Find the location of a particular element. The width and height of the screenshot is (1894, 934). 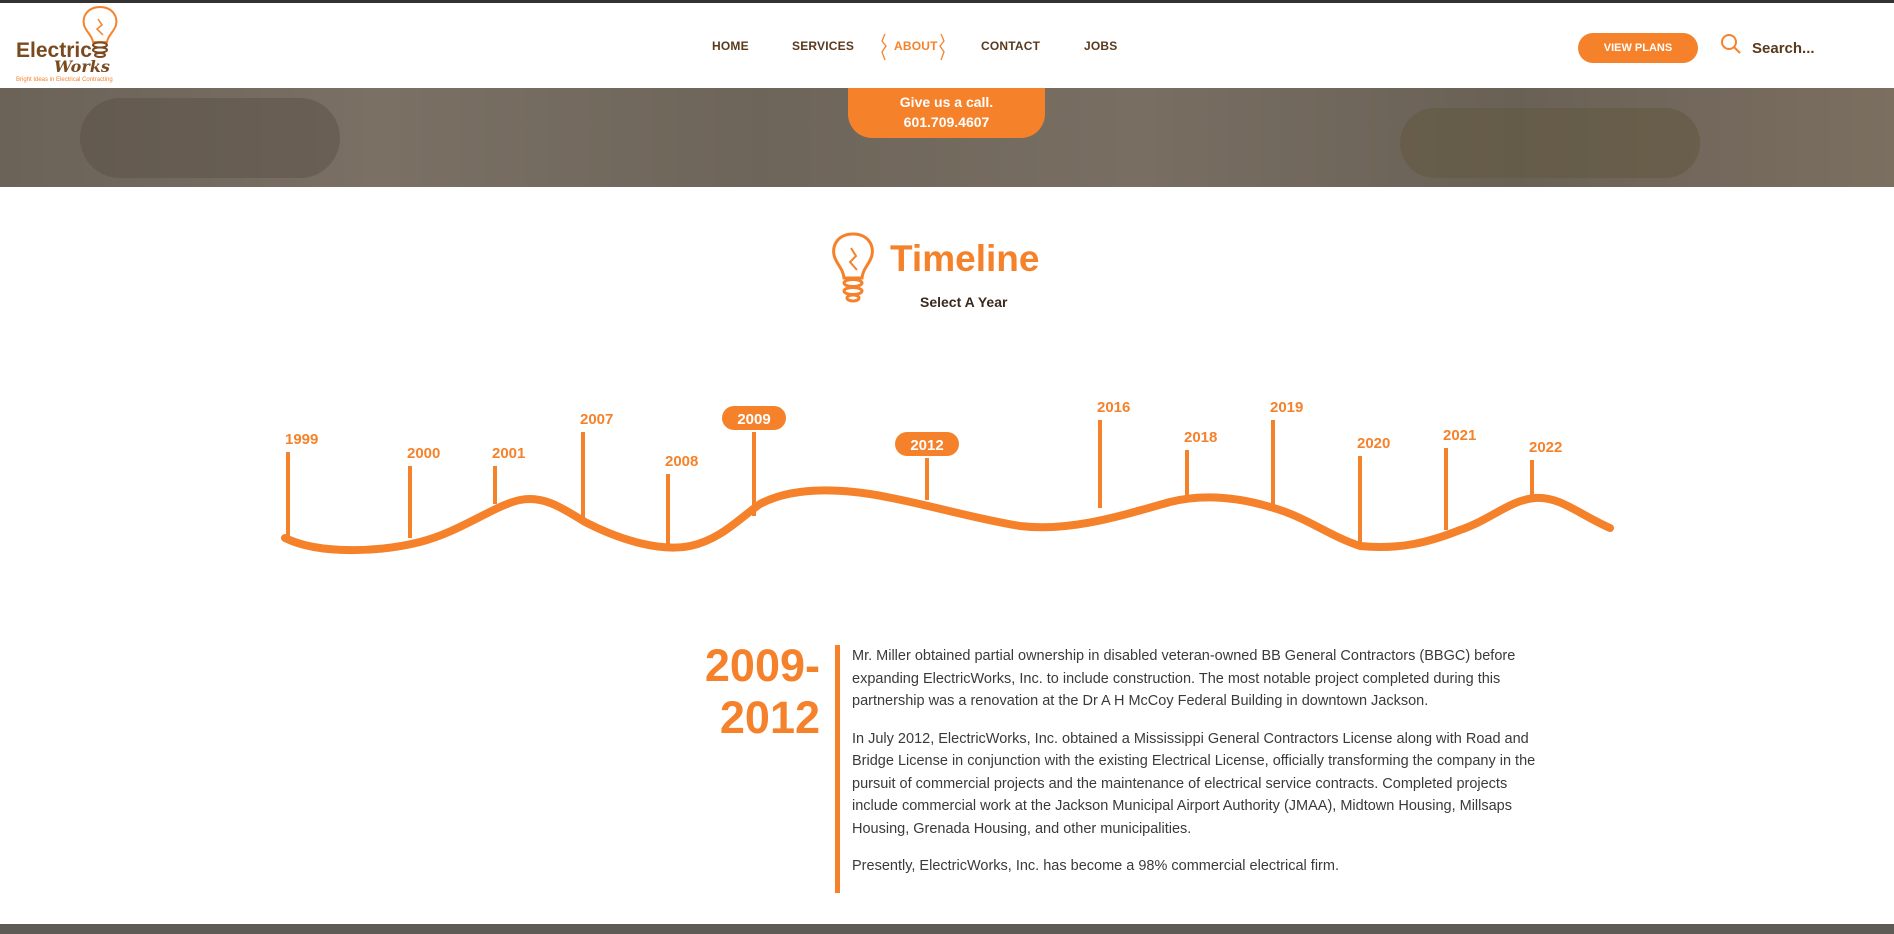

timeline-year-label: 2019 is located at coordinates (1286, 407).